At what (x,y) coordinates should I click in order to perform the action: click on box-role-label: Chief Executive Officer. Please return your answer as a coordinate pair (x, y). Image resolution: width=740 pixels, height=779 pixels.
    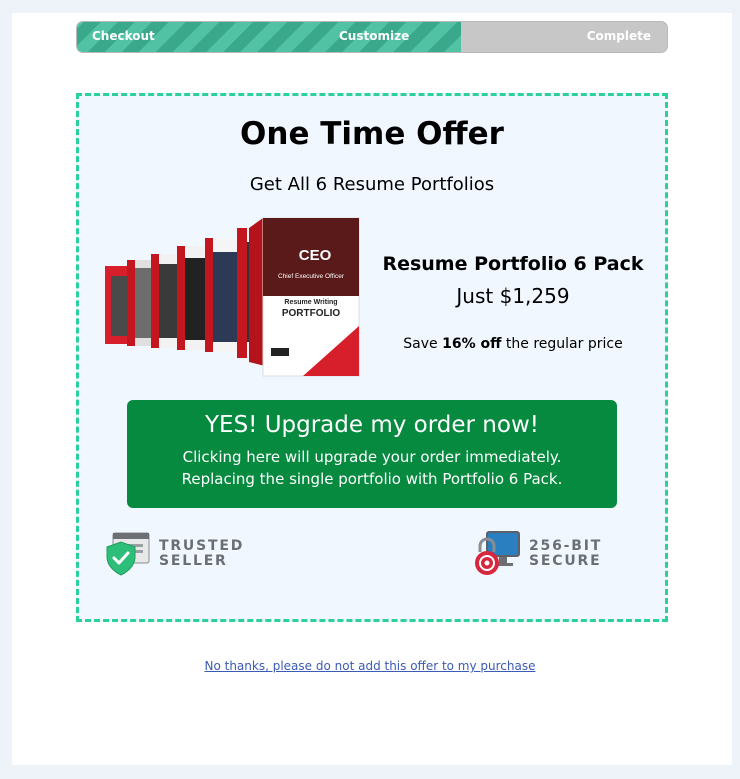
    Looking at the image, I should click on (311, 276).